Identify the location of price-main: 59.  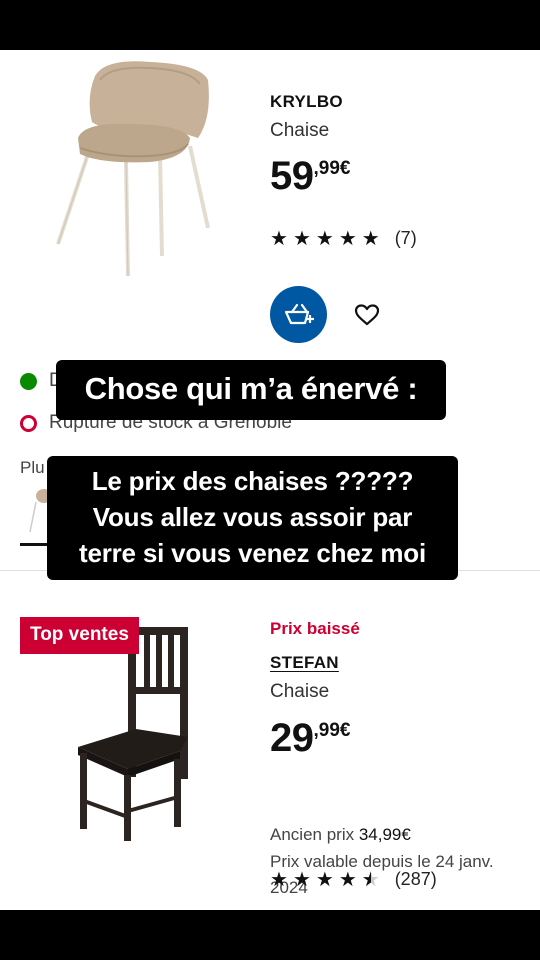
(292, 176).